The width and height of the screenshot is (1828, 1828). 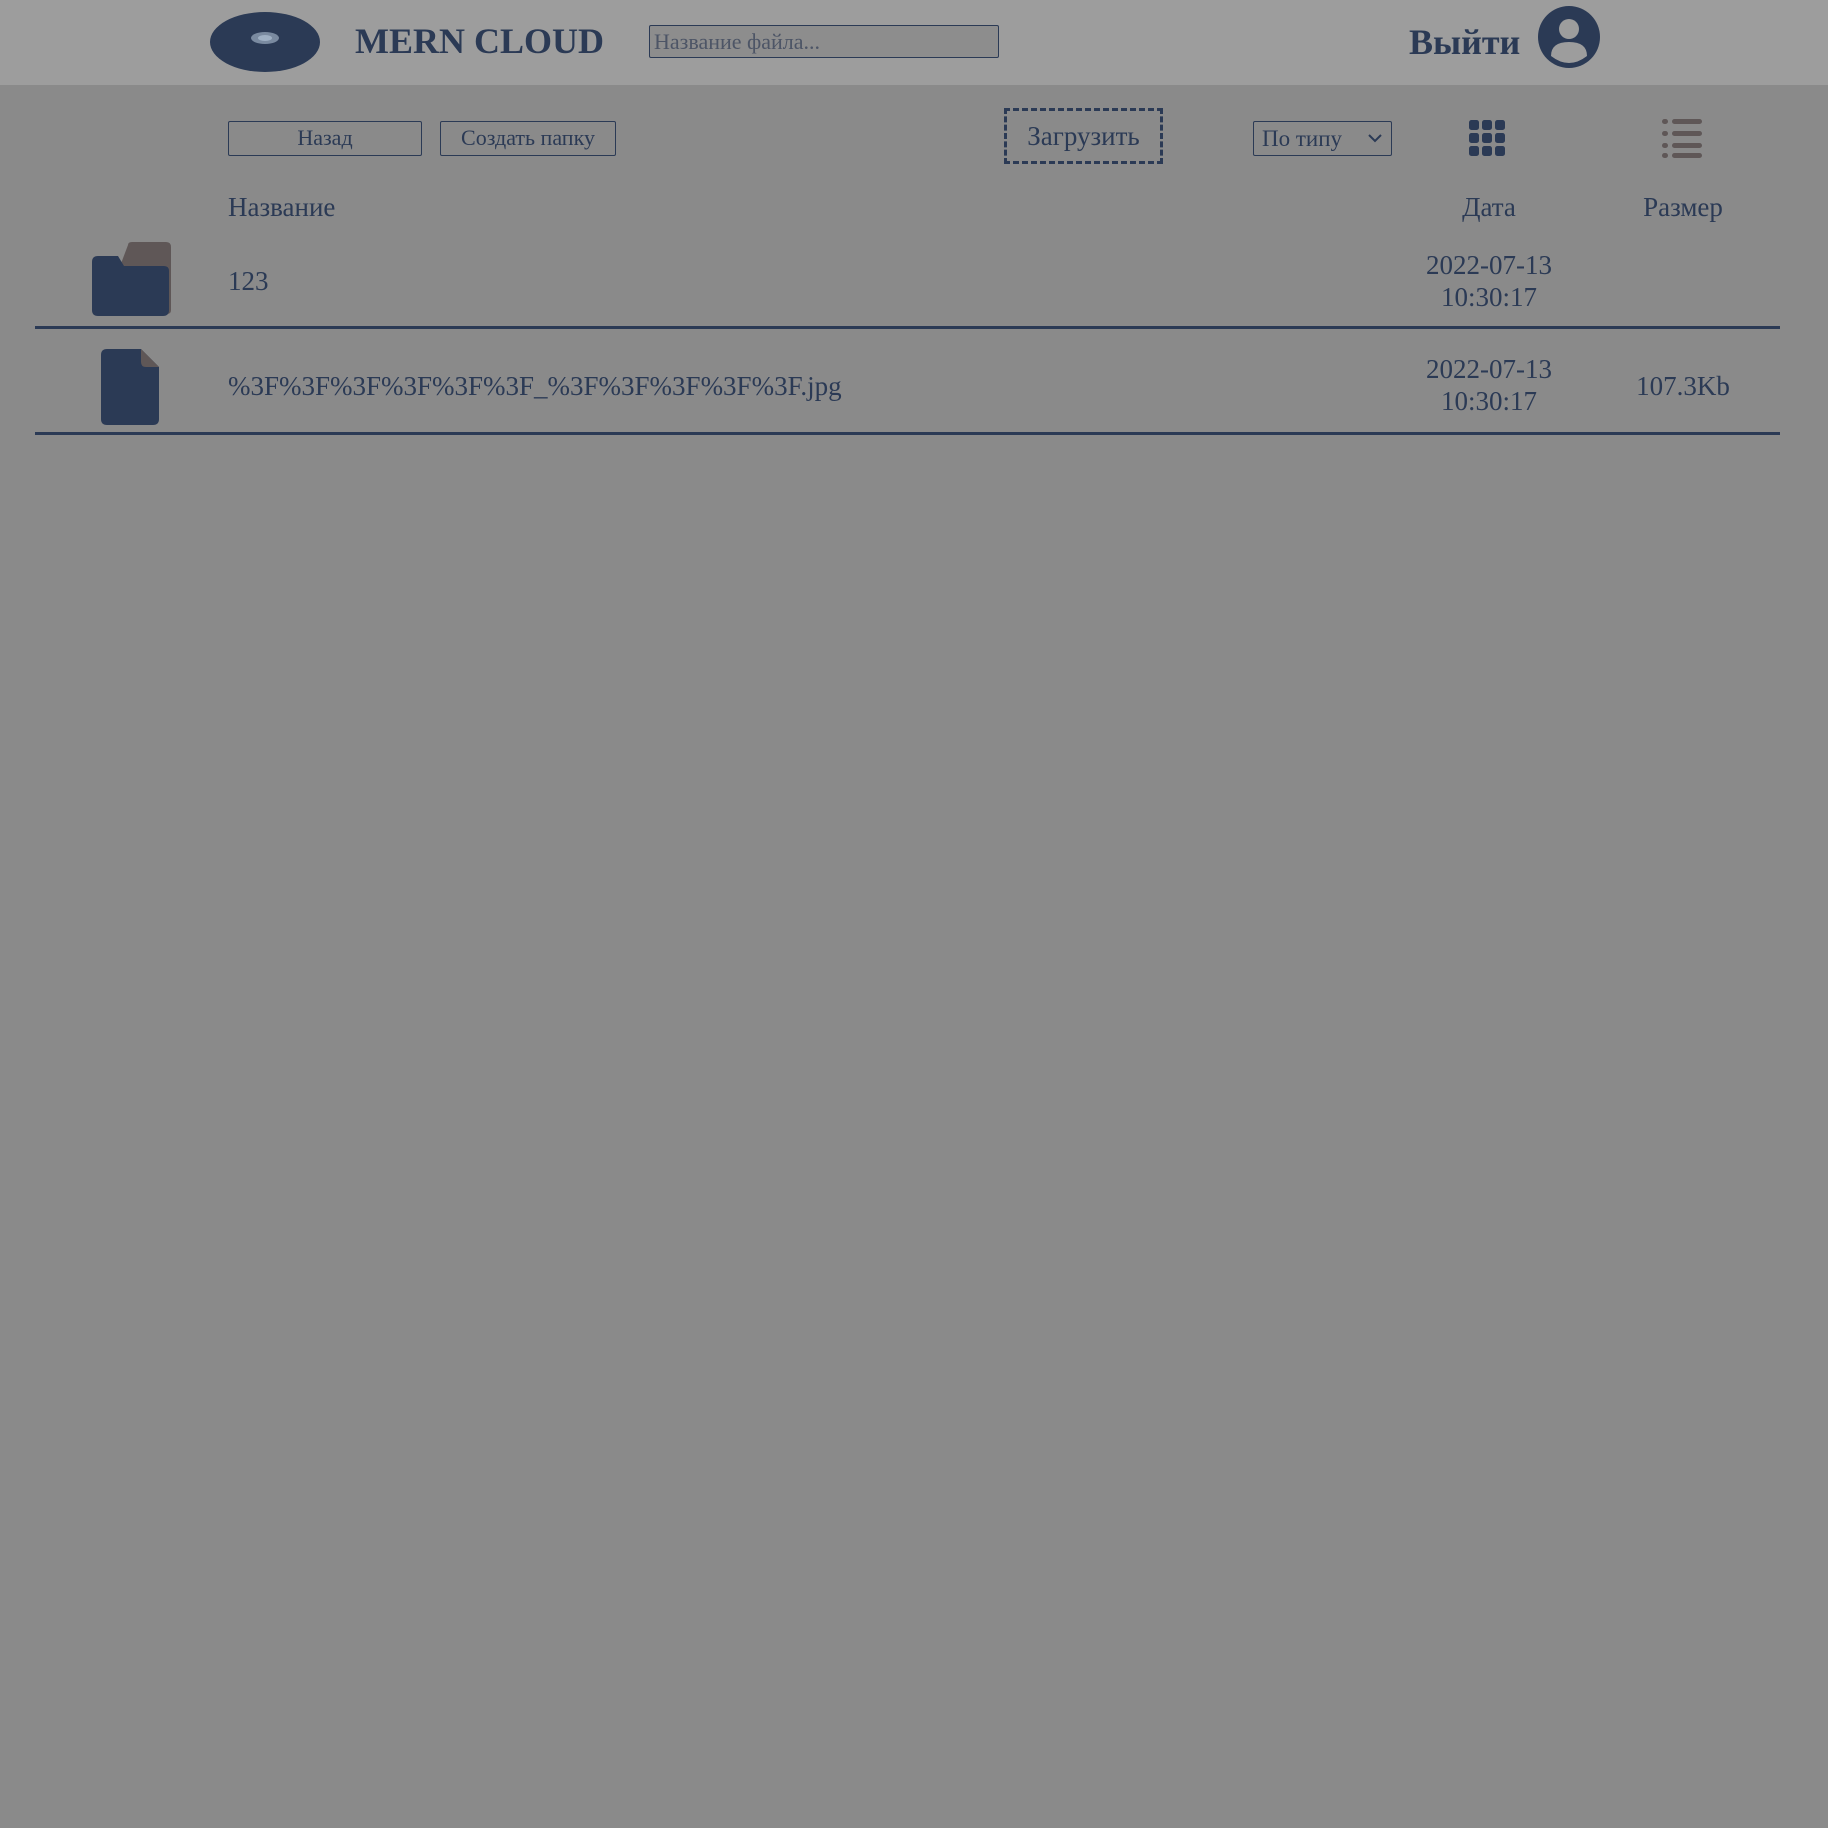 I want to click on column-header-name: Название, so click(x=282, y=207).